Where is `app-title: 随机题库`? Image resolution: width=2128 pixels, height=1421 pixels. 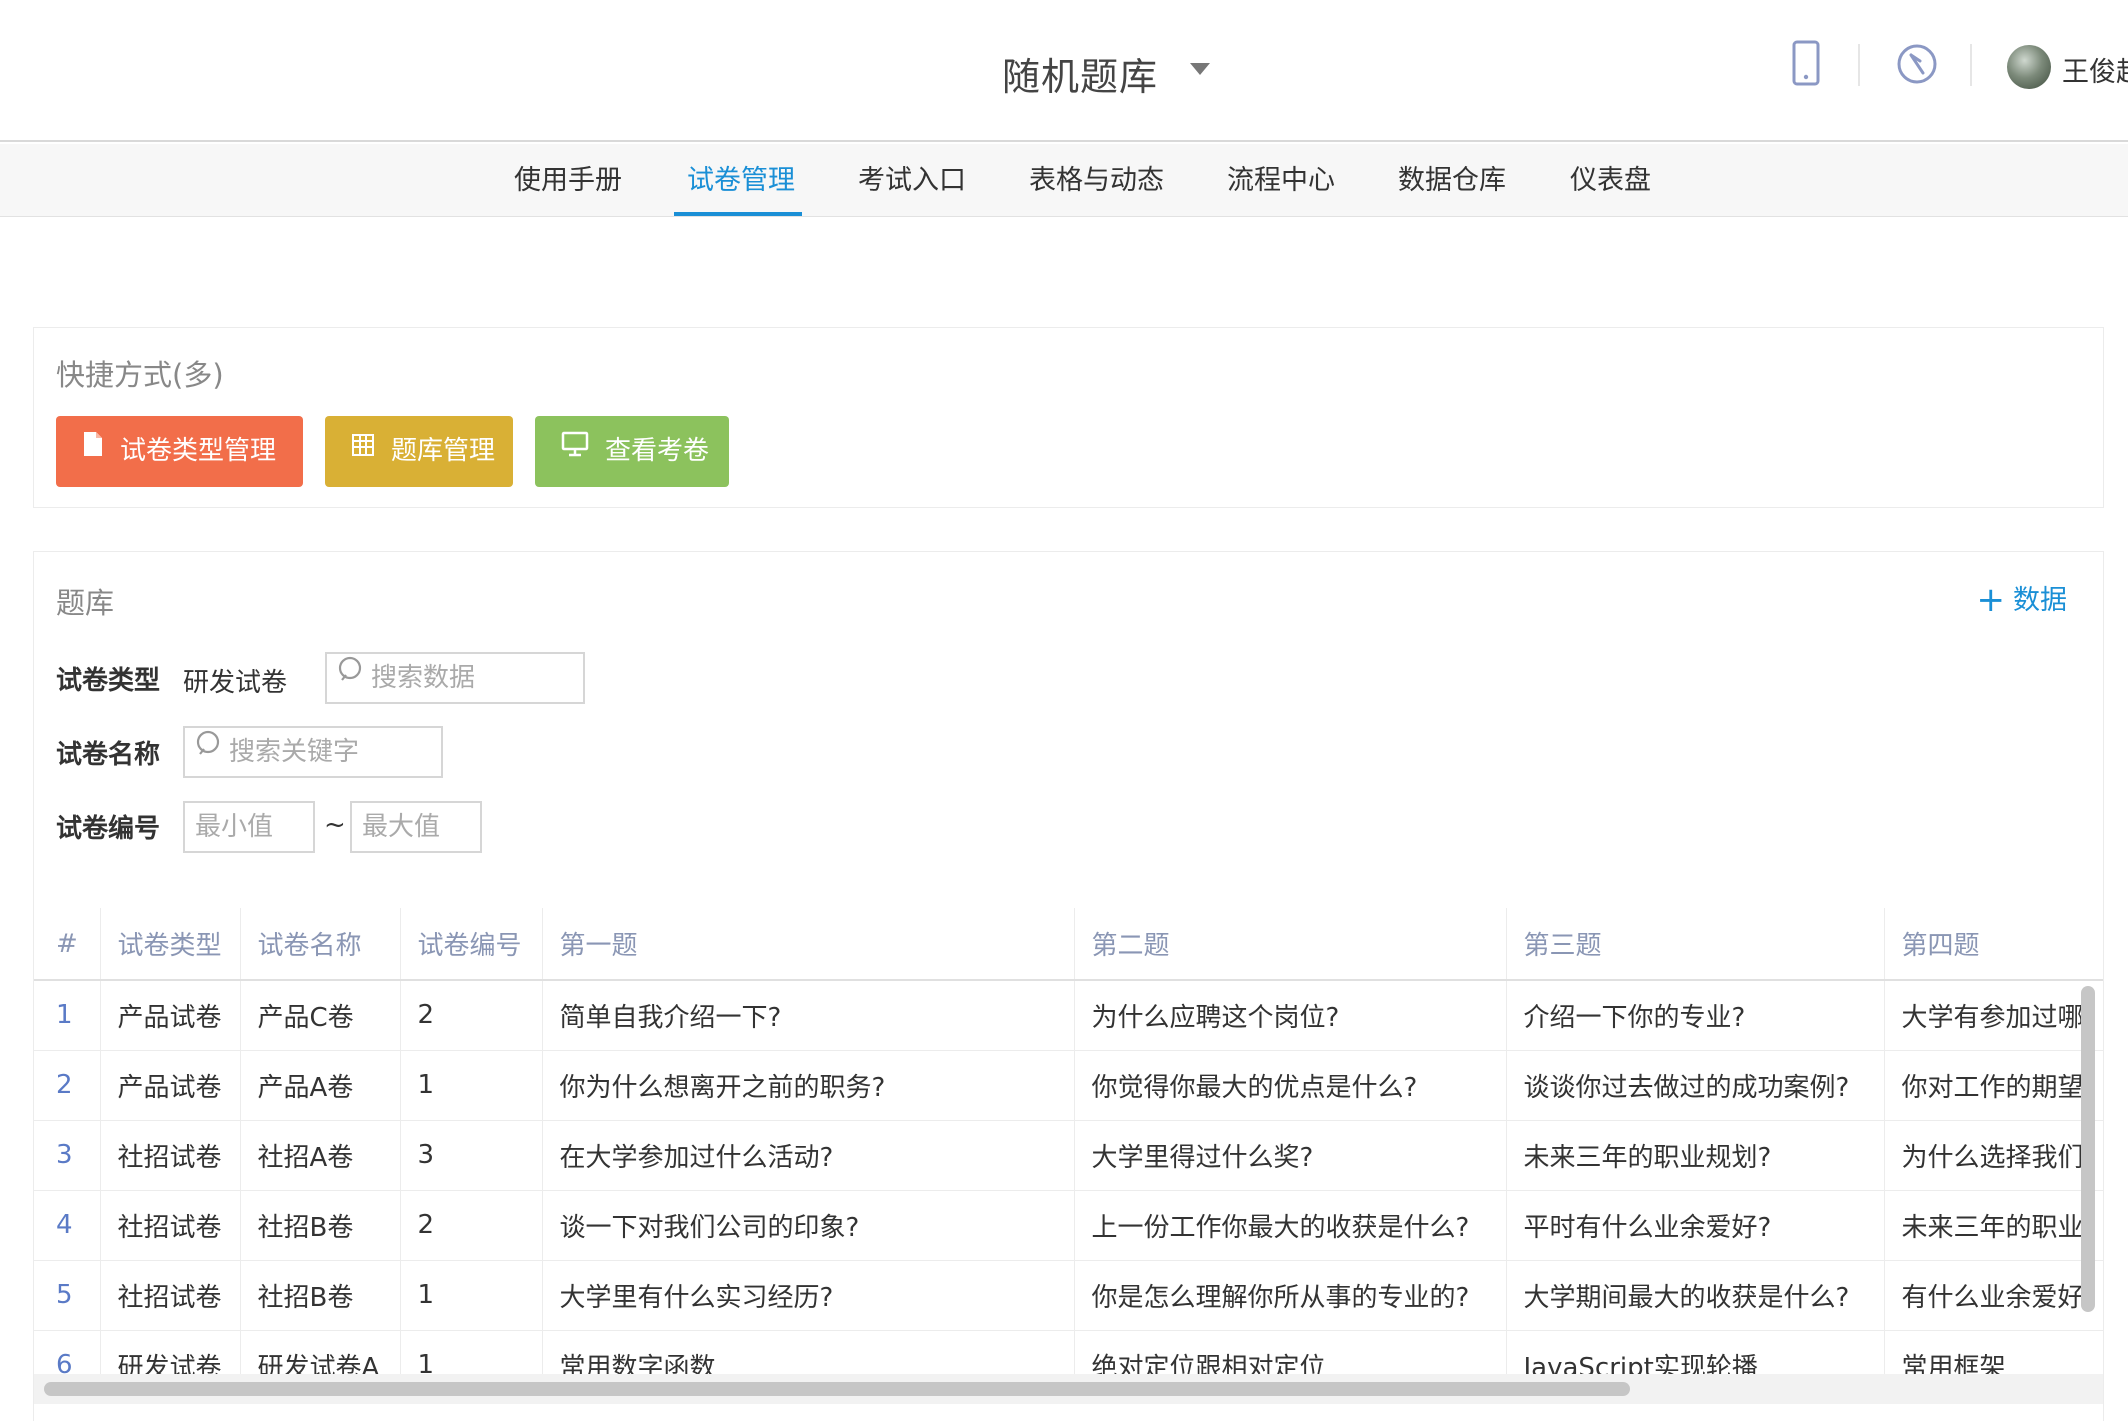
app-title: 随机题库 is located at coordinates (1080, 73).